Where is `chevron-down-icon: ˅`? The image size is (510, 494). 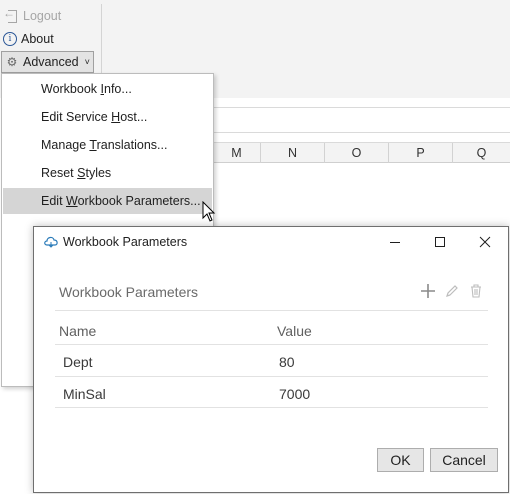
chevron-down-icon: ˅ is located at coordinates (87, 62).